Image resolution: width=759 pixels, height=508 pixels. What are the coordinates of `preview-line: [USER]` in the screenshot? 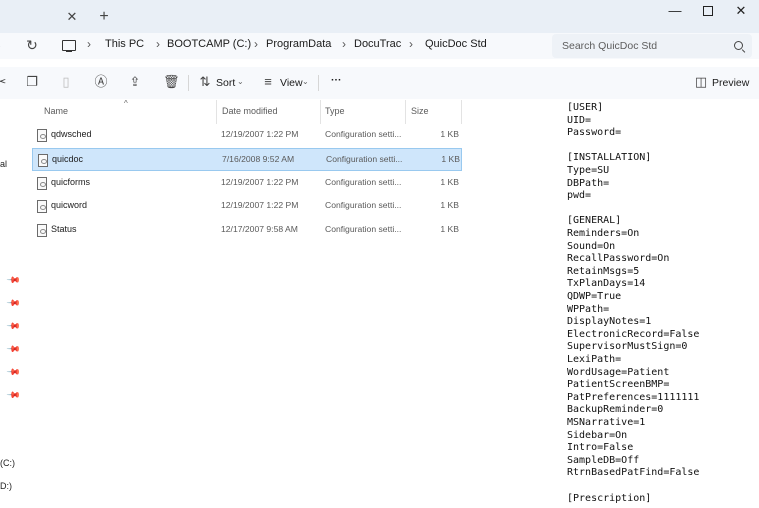 It's located at (585, 107).